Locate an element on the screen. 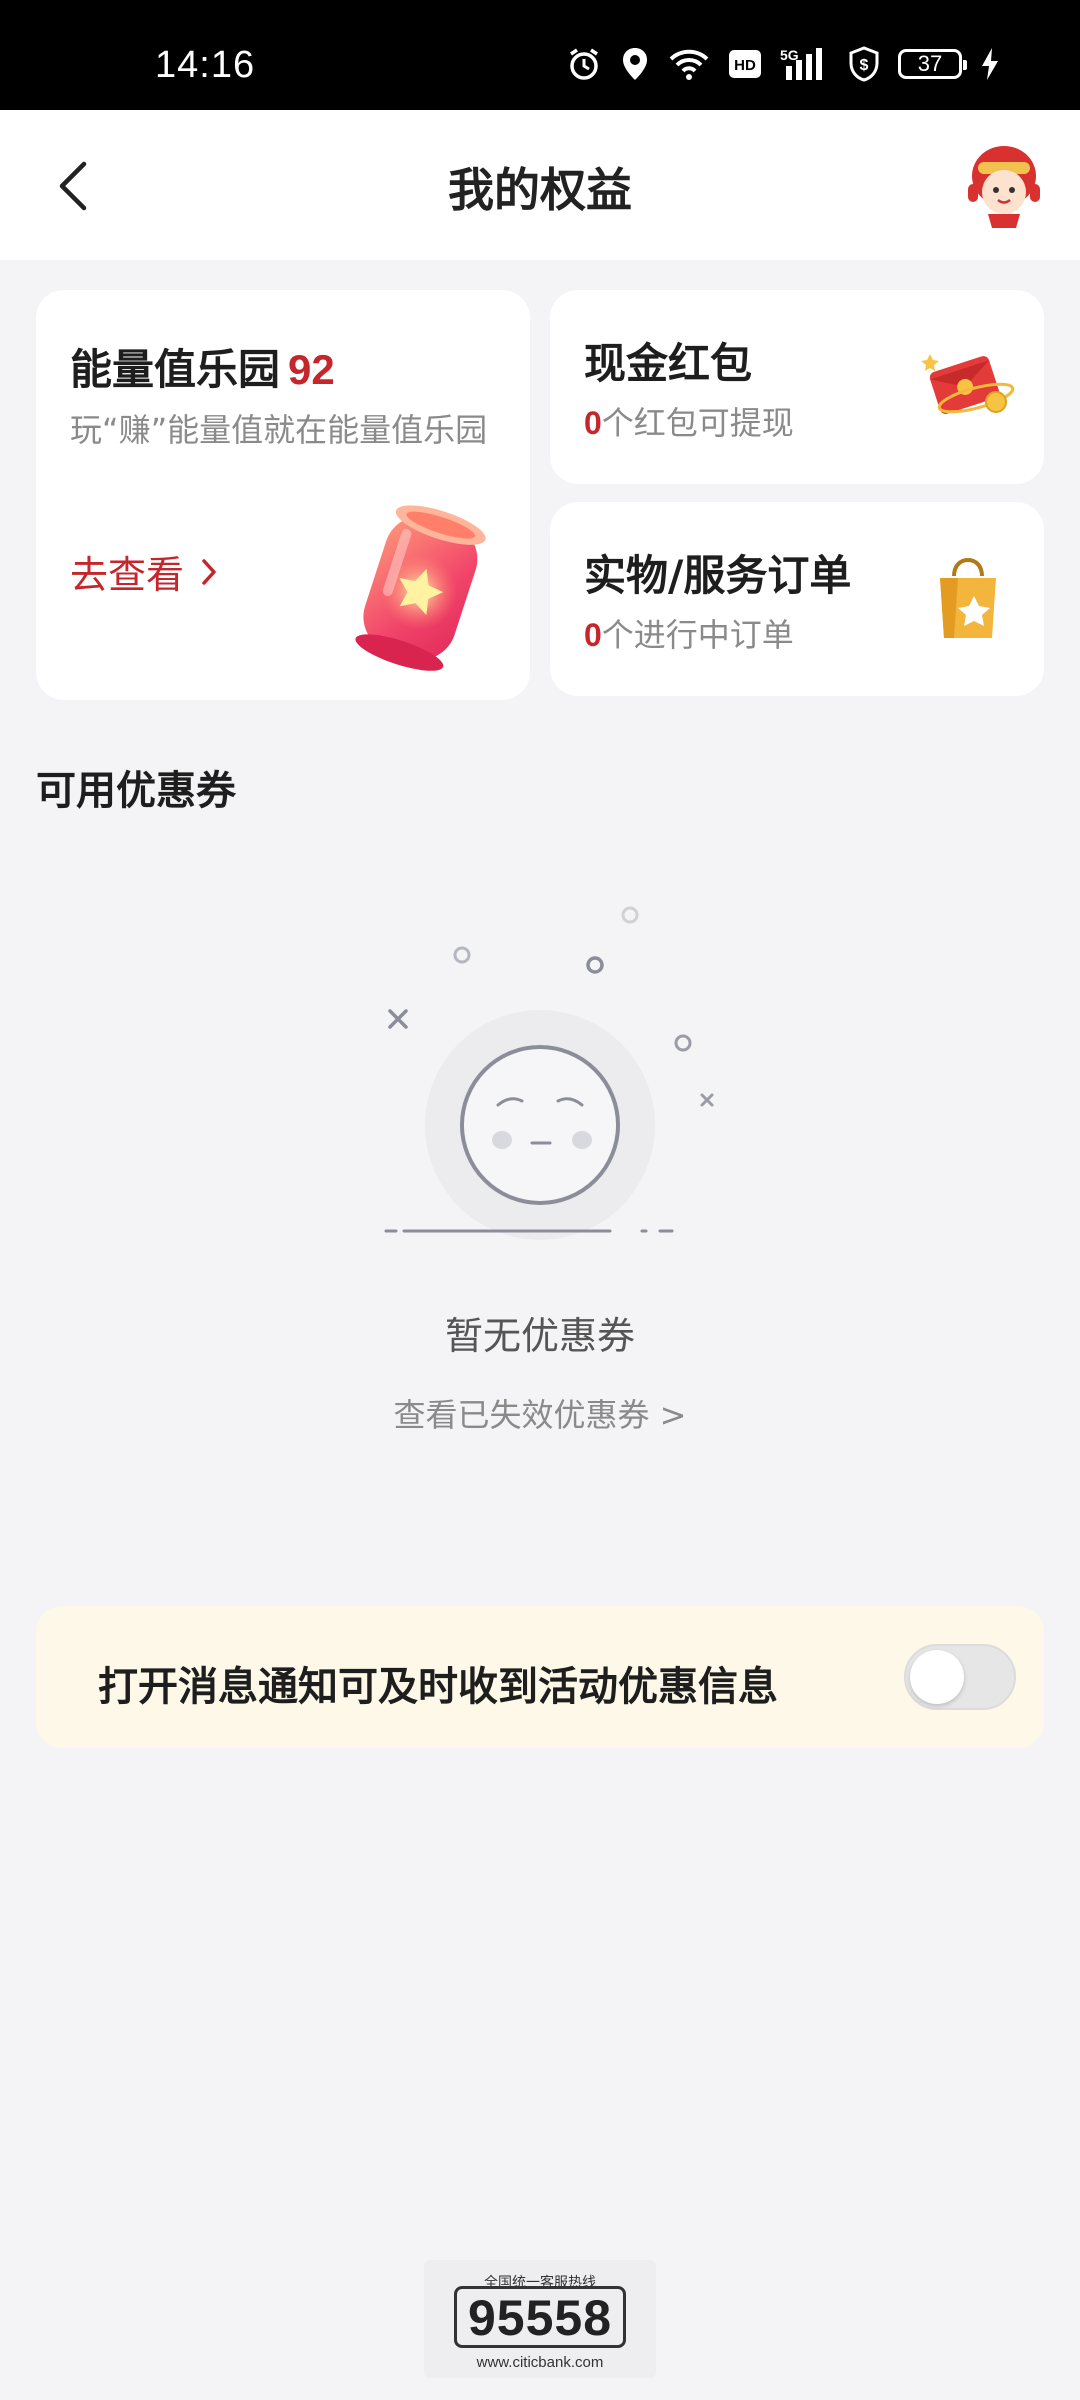 The width and height of the screenshot is (1080, 2400). alarm-icon is located at coordinates (584, 64).